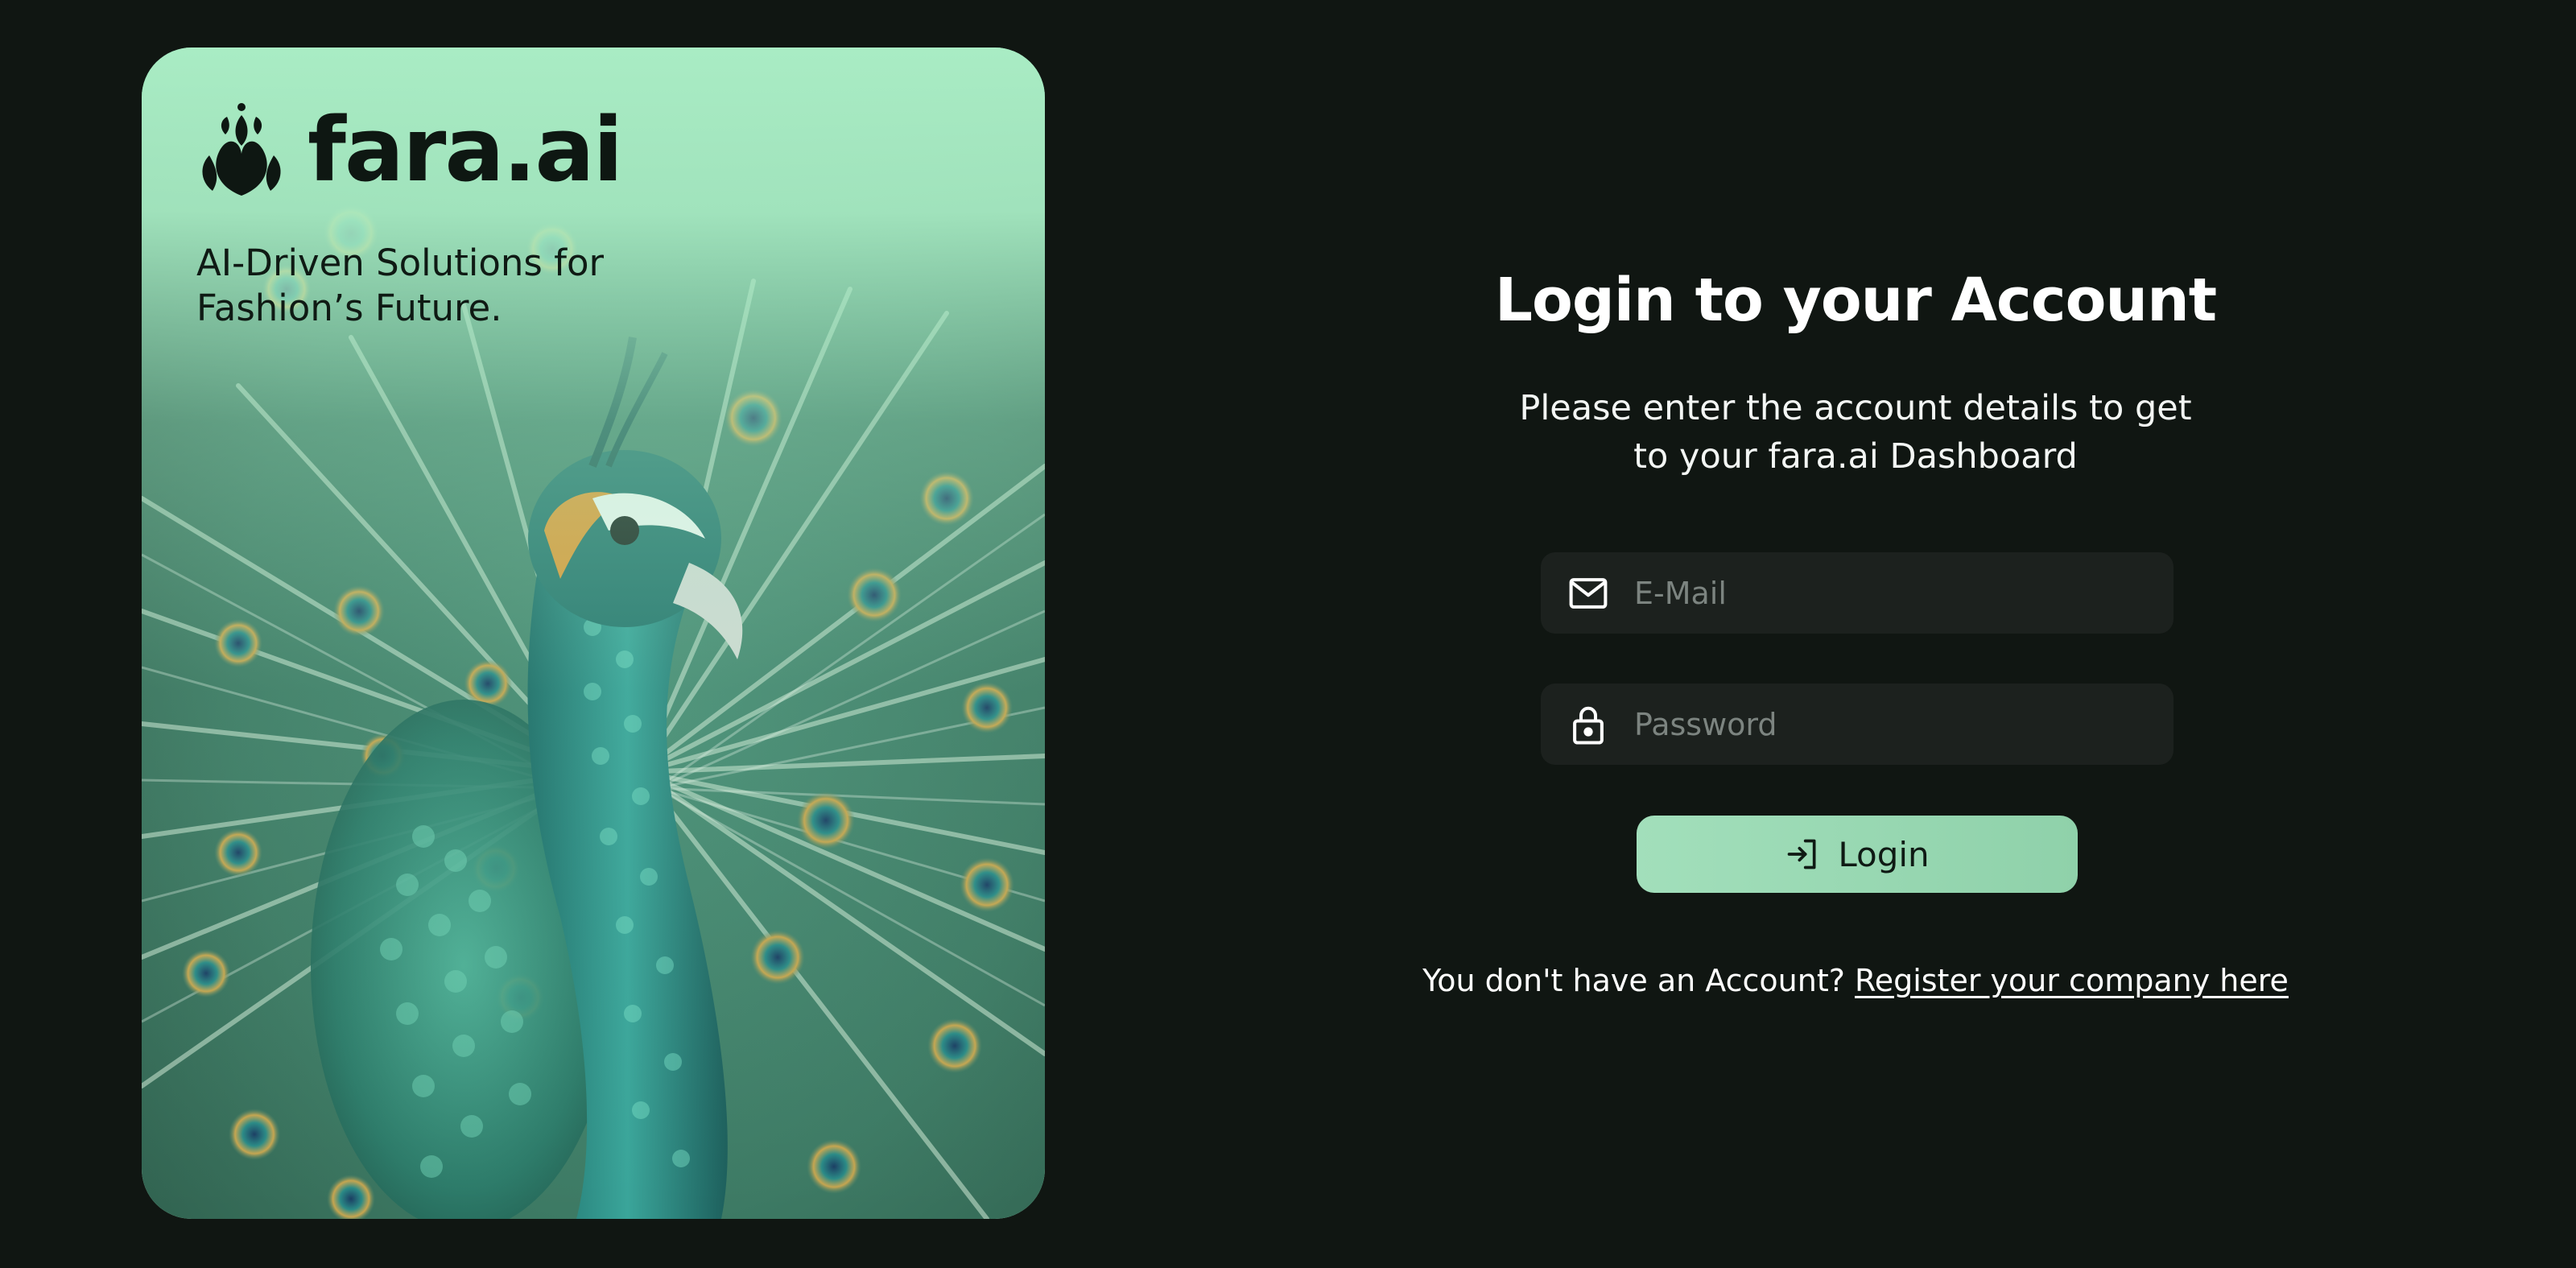 The width and height of the screenshot is (2576, 1268). What do you see at coordinates (465, 149) in the screenshot?
I see `brand-name: fara.ai` at bounding box center [465, 149].